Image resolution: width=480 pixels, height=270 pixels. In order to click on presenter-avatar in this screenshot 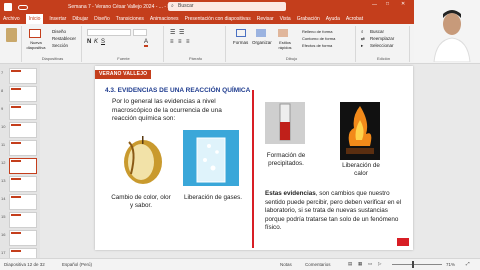, I will do `click(447, 31)`.